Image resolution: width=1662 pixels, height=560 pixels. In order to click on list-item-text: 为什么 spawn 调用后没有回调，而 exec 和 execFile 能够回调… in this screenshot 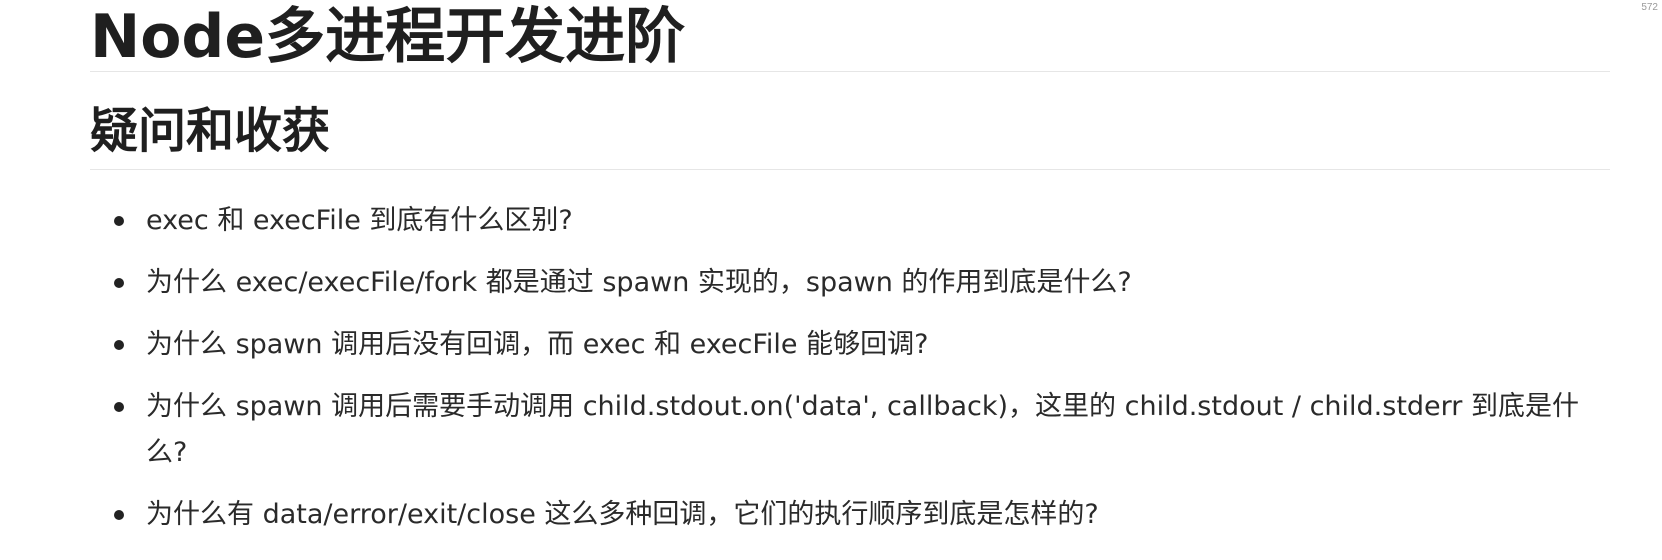, I will do `click(537, 344)`.